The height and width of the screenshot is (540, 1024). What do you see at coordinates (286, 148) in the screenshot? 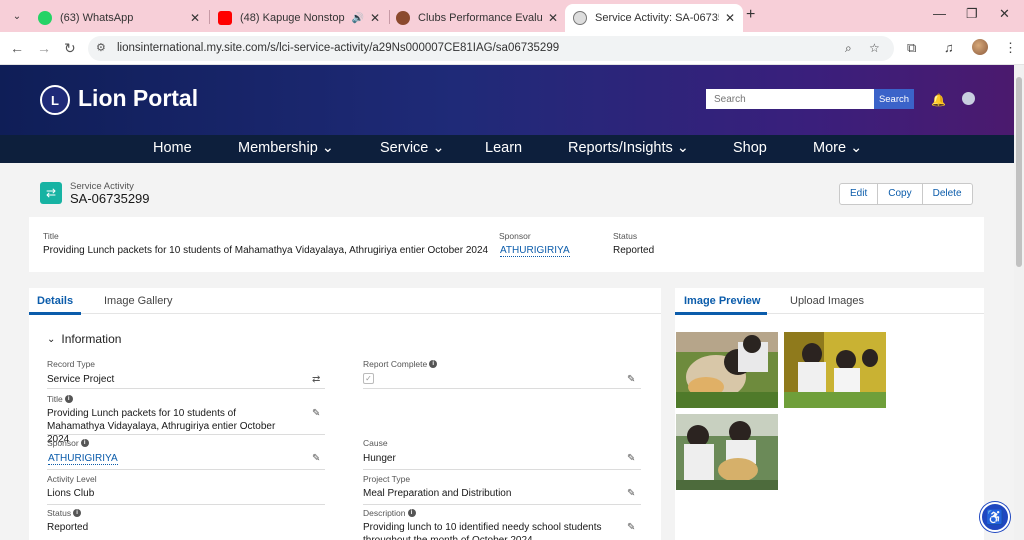
I see `nav-membership: Membership ⌄` at bounding box center [286, 148].